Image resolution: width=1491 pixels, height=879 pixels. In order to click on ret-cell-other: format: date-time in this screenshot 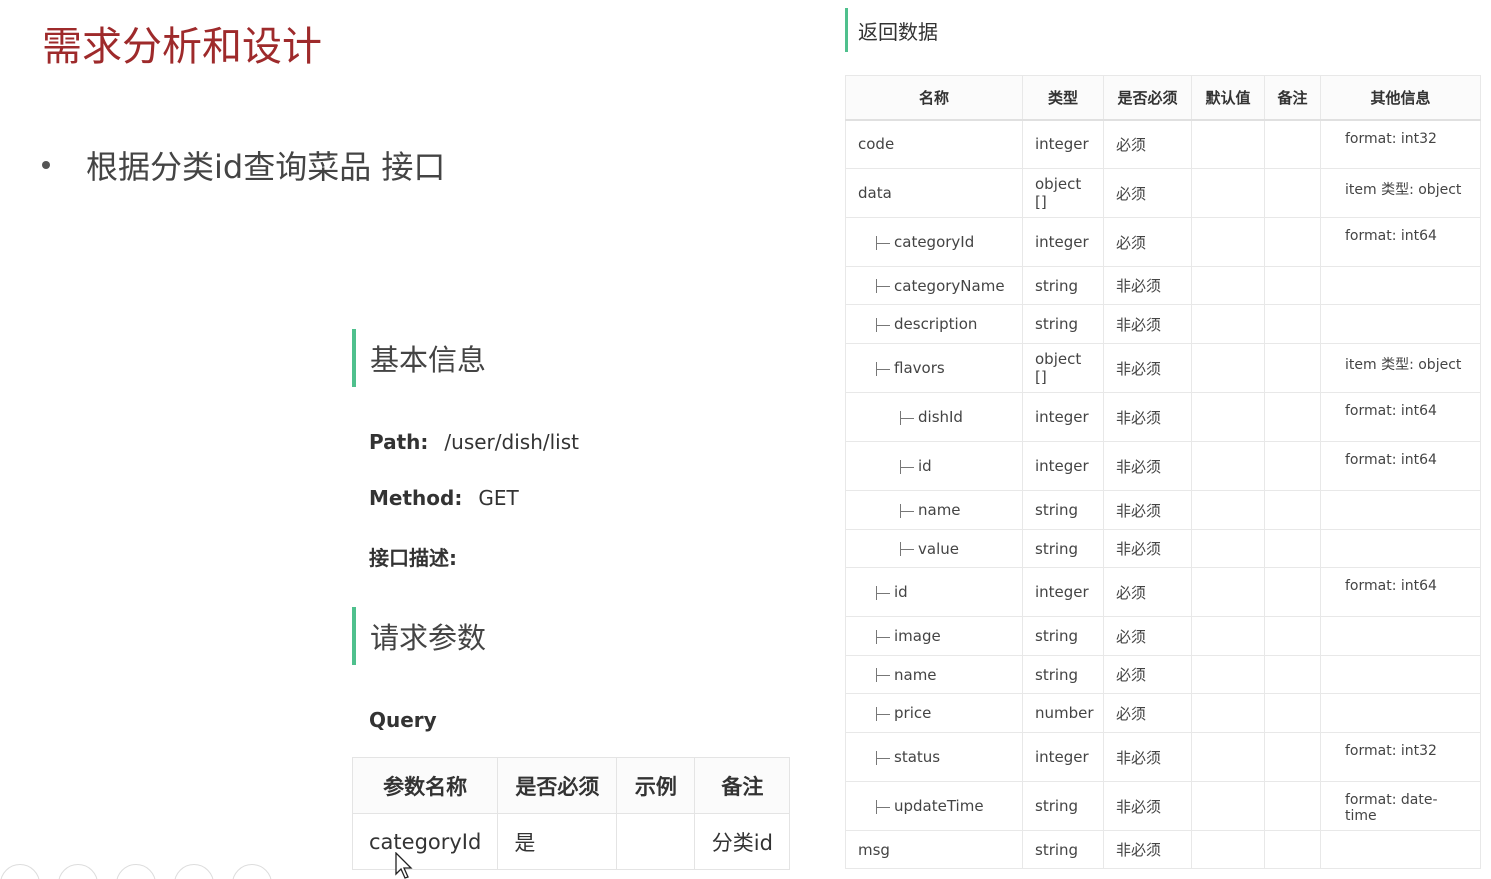, I will do `click(1400, 806)`.